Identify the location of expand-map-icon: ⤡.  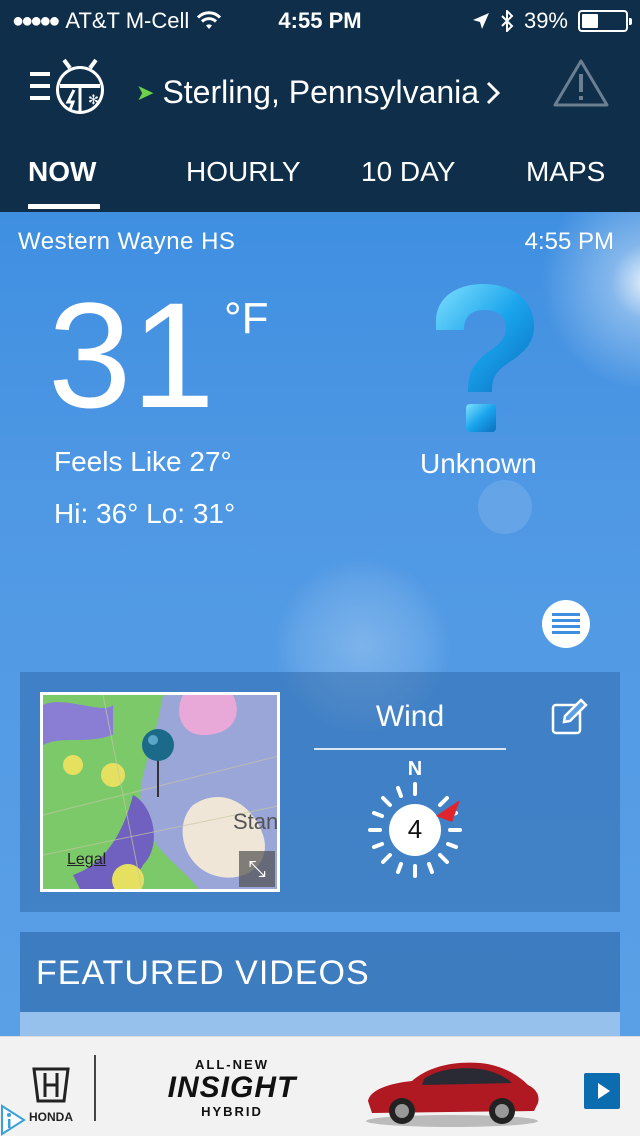
(257, 869).